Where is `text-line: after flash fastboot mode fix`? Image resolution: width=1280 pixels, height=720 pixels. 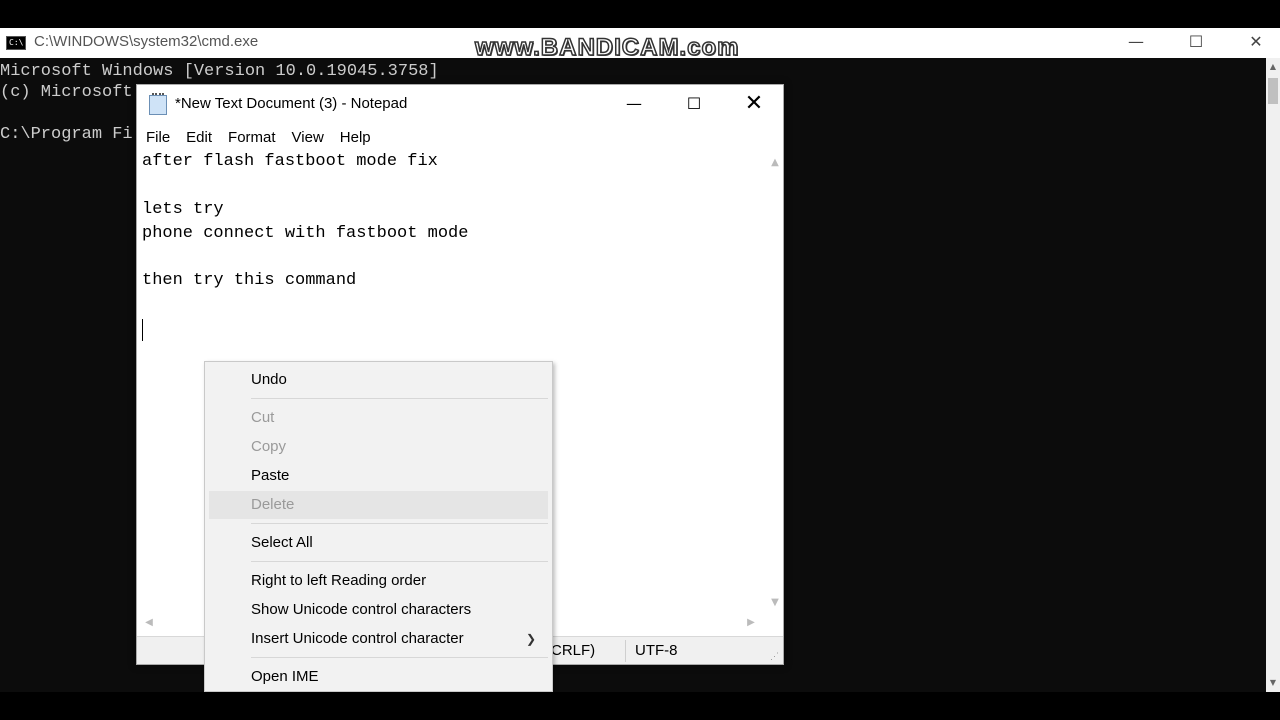 text-line: after flash fastboot mode fix is located at coordinates (290, 161).